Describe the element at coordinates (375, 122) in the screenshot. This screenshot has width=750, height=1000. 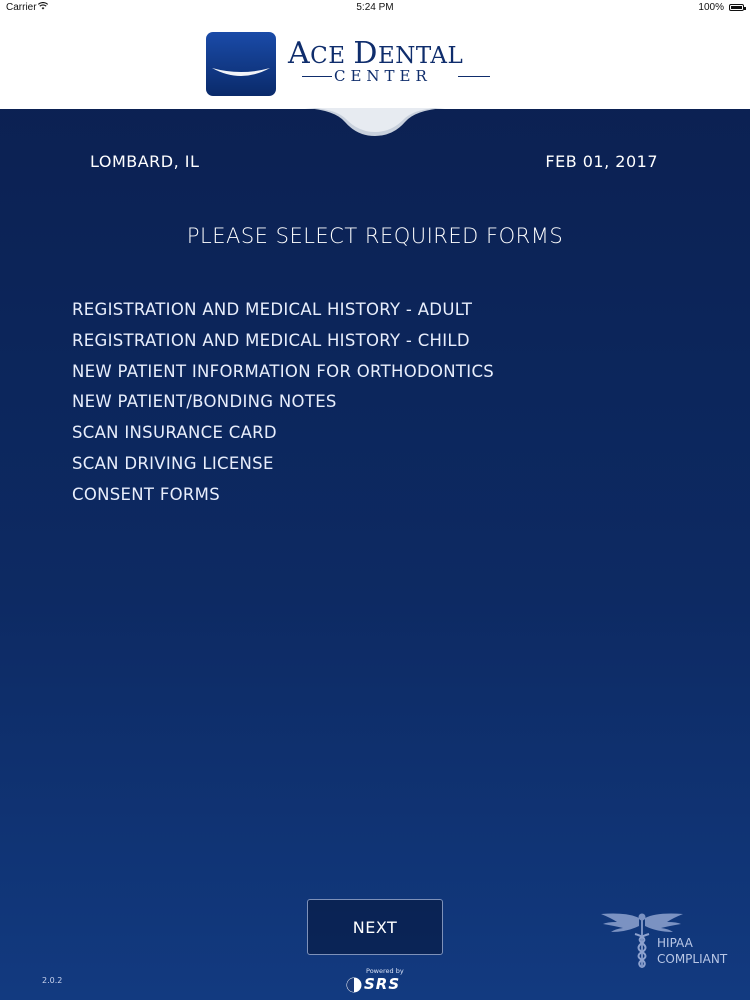
I see `header-notch` at that location.